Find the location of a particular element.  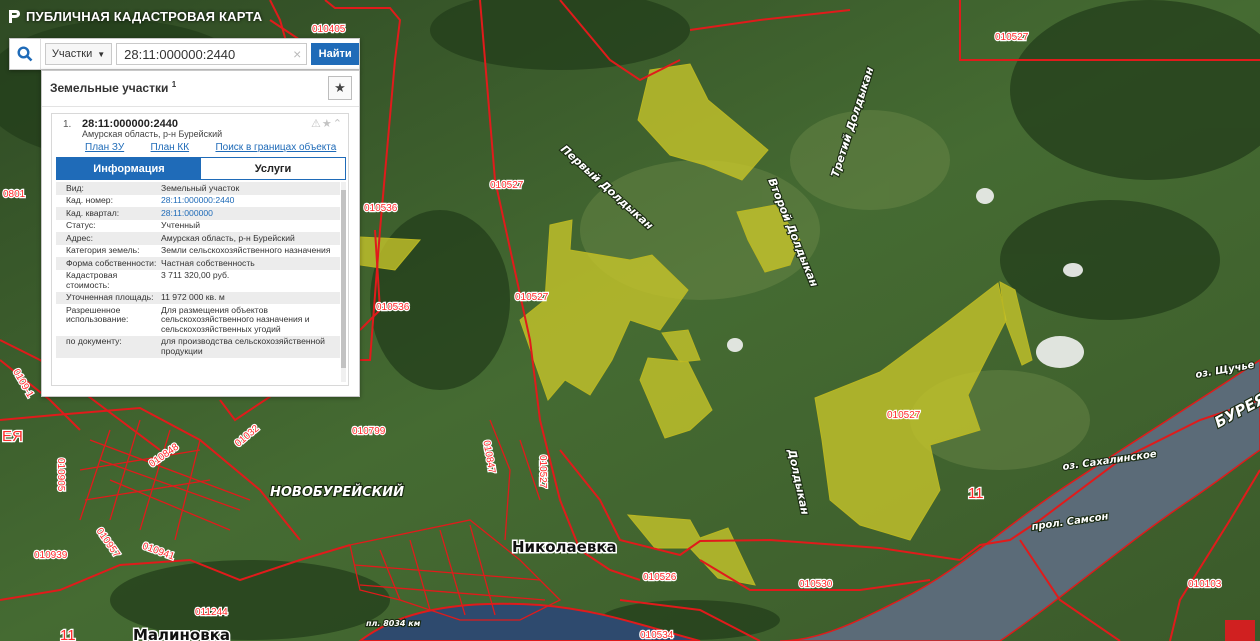

info-key: Уточненная площадь: is located at coordinates (110, 297).